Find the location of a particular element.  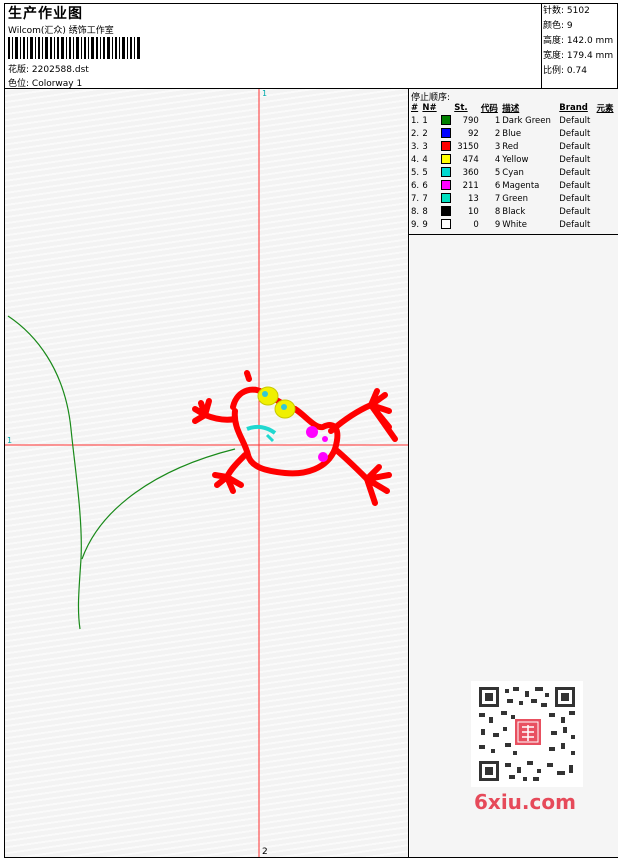

row-index: 8. is located at coordinates (415, 211).